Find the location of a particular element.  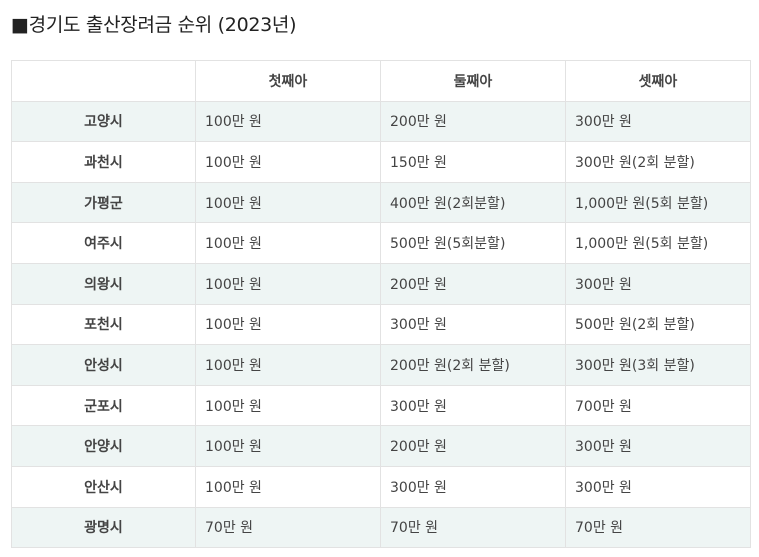

row-city: 포천시 is located at coordinates (103, 324).